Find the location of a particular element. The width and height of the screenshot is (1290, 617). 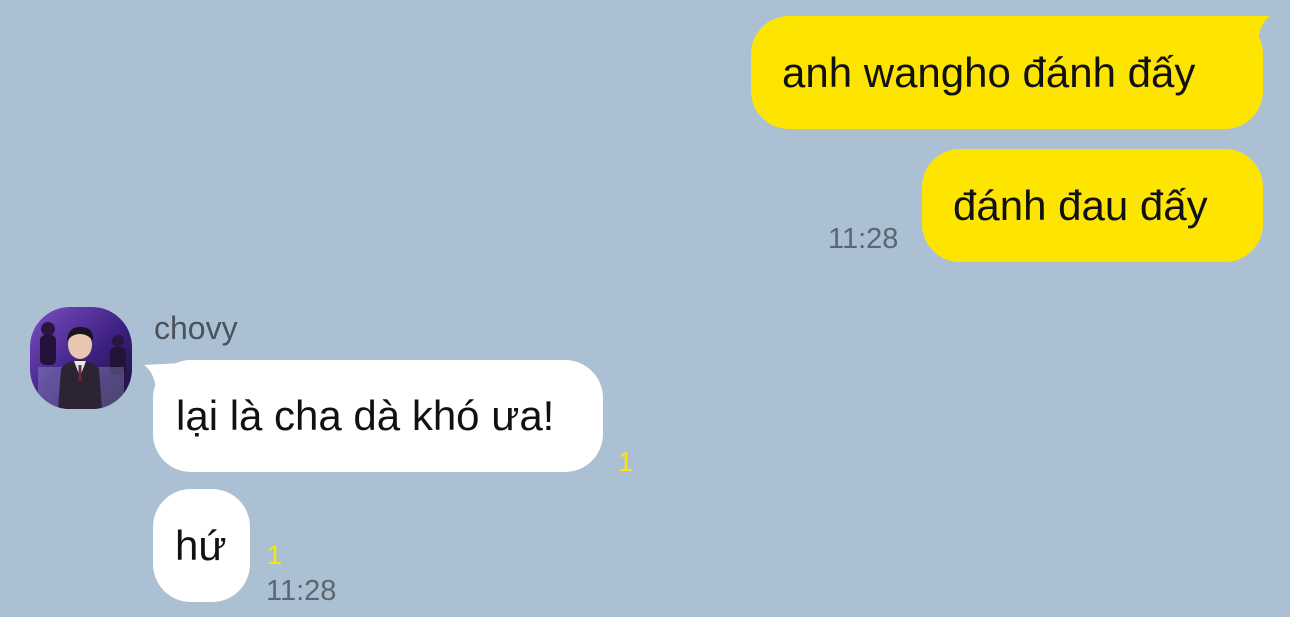

profile-photo-icon is located at coordinates (81, 358).